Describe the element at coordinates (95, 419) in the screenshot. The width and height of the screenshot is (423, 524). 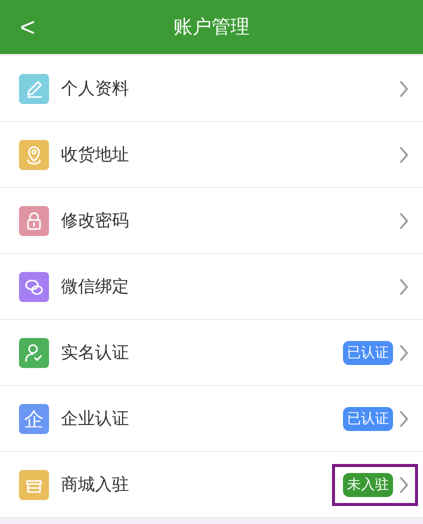
I see `menu-label: 企业认证` at that location.